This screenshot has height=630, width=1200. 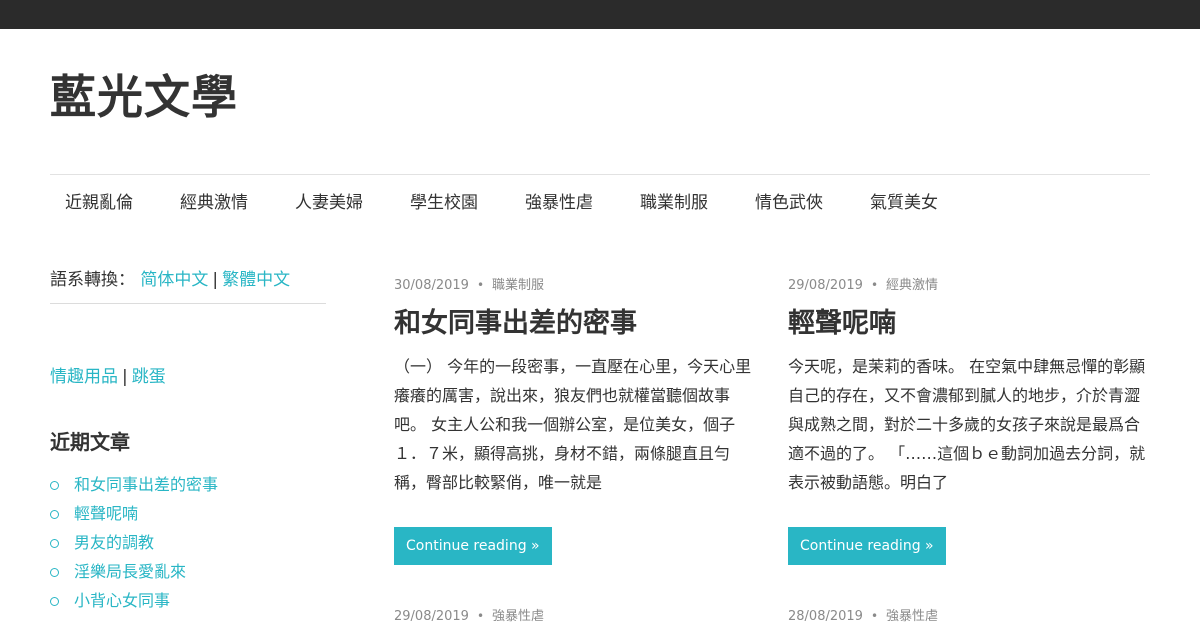 I want to click on next-post-meta-1: 29/08/2019 • 強暴性虐, so click(x=469, y=616).